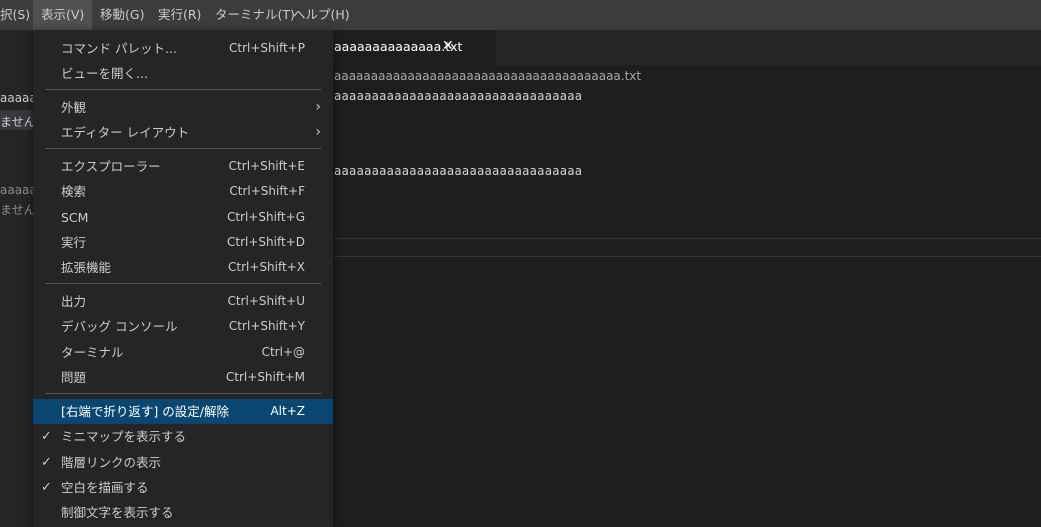 This screenshot has height=527, width=1041. Describe the element at coordinates (124, 436) in the screenshot. I see `menu-item-label: ミニマップを表示する` at that location.